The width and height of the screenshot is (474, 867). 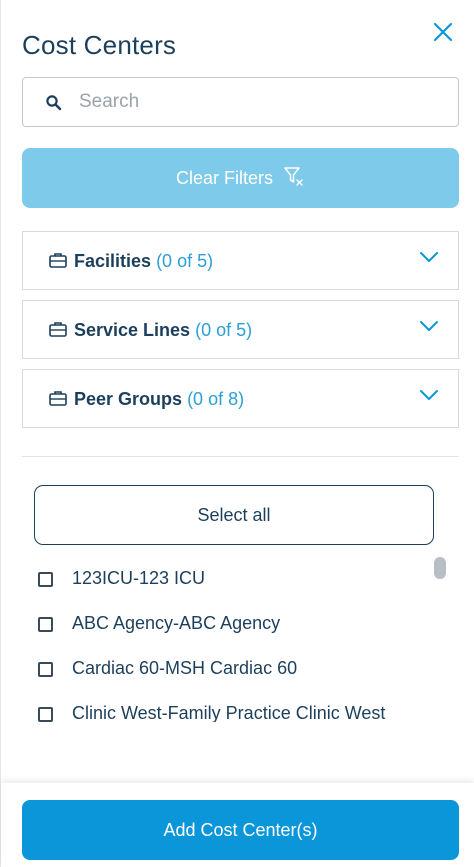 I want to click on list-item-label: Cardiac 60-MSH Cardiac 60, so click(x=185, y=668).